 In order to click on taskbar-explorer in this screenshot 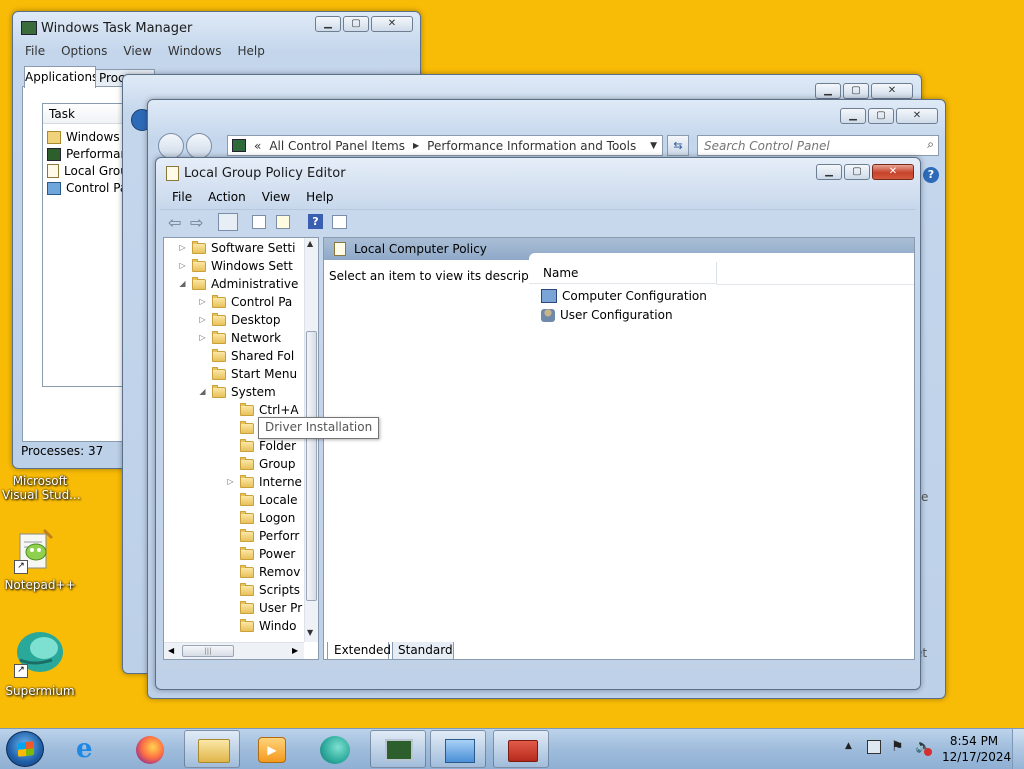, I will do `click(212, 749)`.